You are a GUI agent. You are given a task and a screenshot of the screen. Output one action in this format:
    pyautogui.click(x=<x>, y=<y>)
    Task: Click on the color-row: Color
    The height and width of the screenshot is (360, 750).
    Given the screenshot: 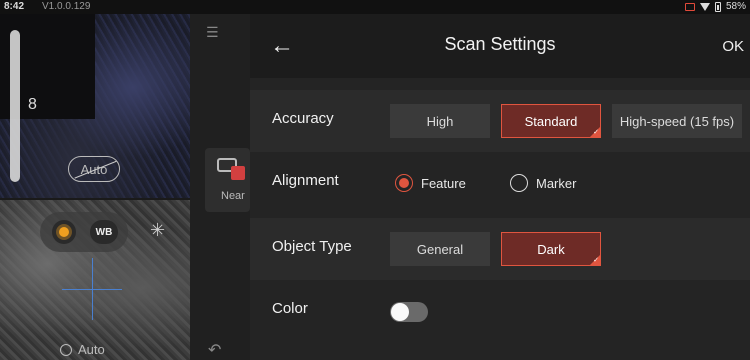 What is the action you would take?
    pyautogui.click(x=500, y=311)
    